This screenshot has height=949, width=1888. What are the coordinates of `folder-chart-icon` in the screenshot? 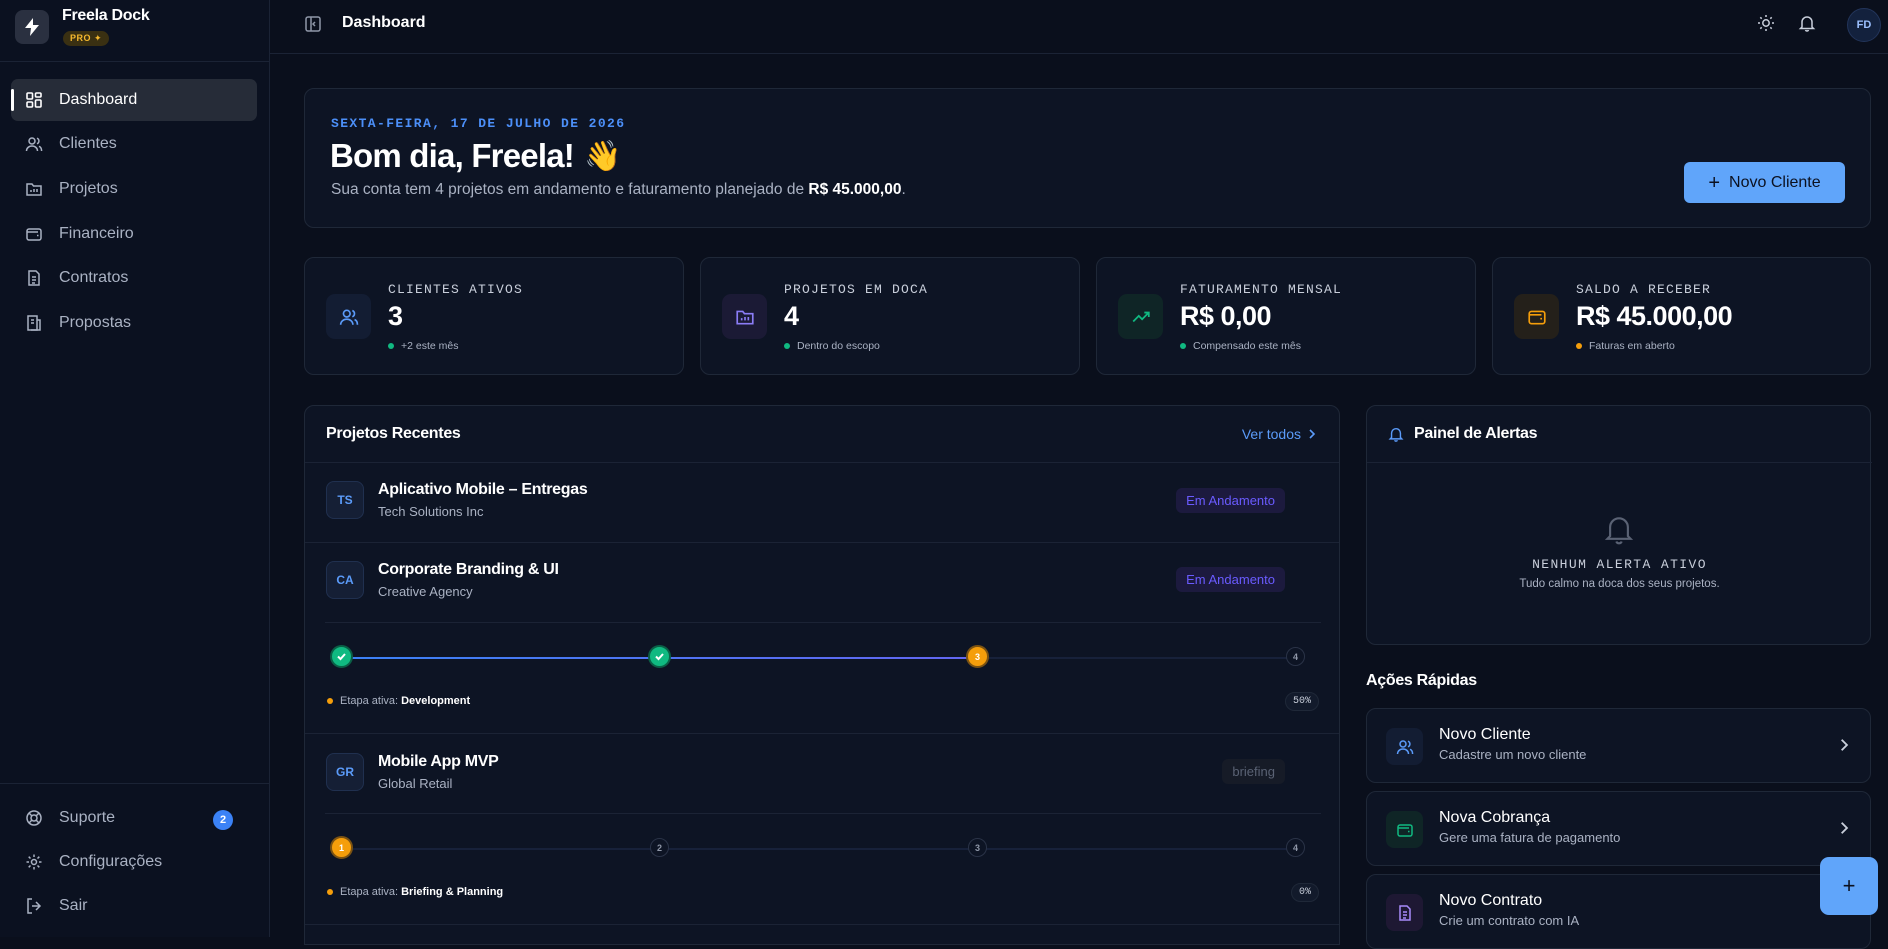 It's located at (744, 316).